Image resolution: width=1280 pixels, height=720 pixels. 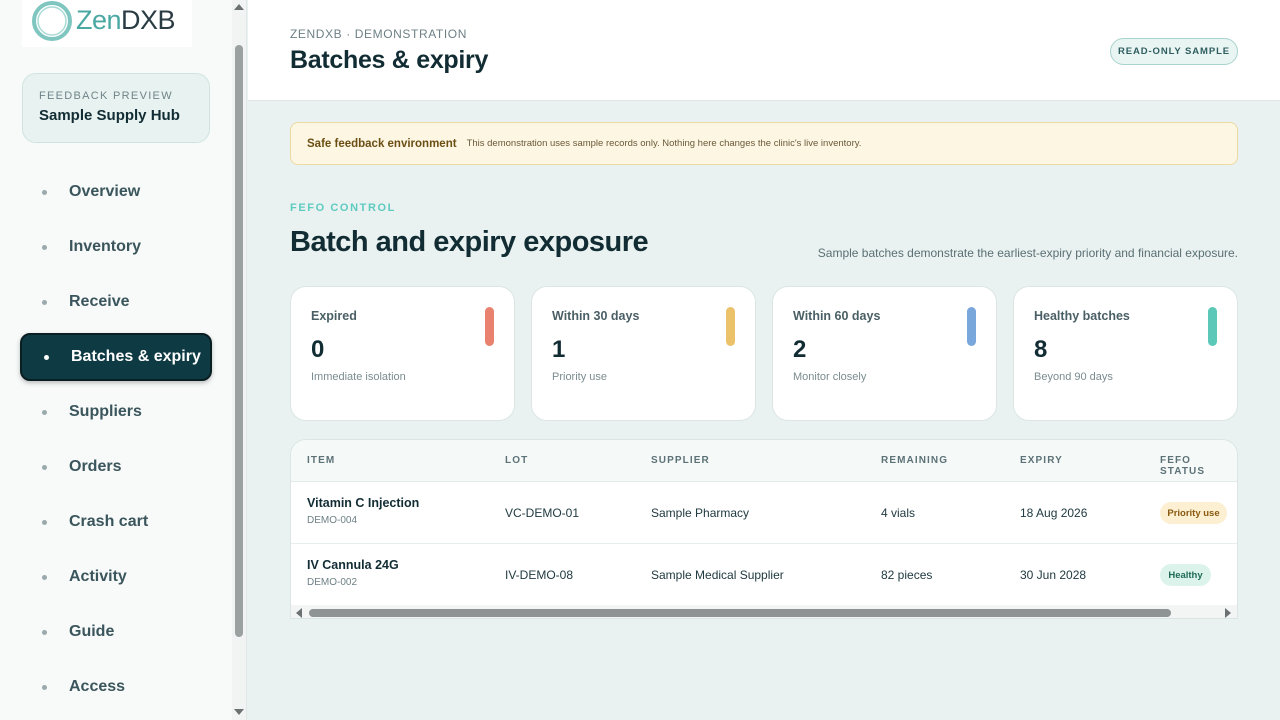 I want to click on card-caption: Beyond 90 days, so click(x=1073, y=377).